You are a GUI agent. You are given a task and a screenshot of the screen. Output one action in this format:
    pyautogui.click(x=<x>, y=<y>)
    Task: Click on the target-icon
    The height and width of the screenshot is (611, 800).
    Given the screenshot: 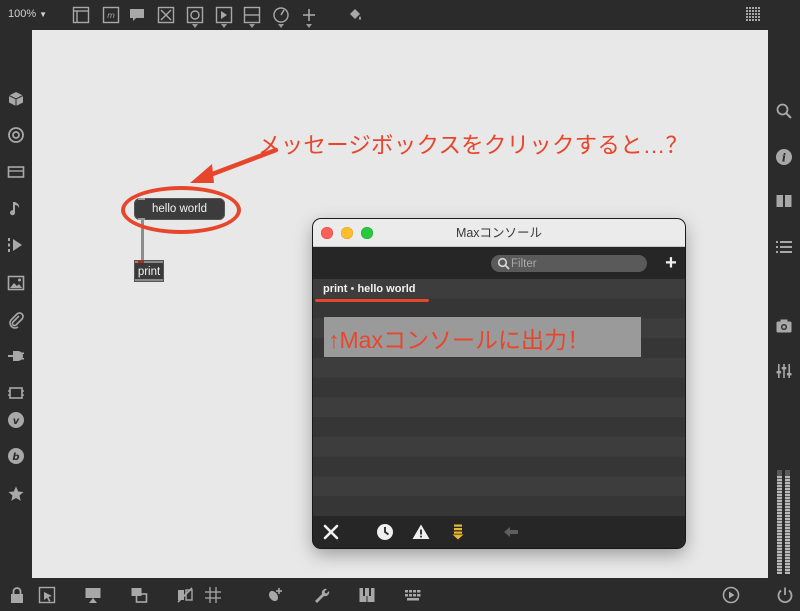 What is the action you would take?
    pyautogui.click(x=16, y=135)
    